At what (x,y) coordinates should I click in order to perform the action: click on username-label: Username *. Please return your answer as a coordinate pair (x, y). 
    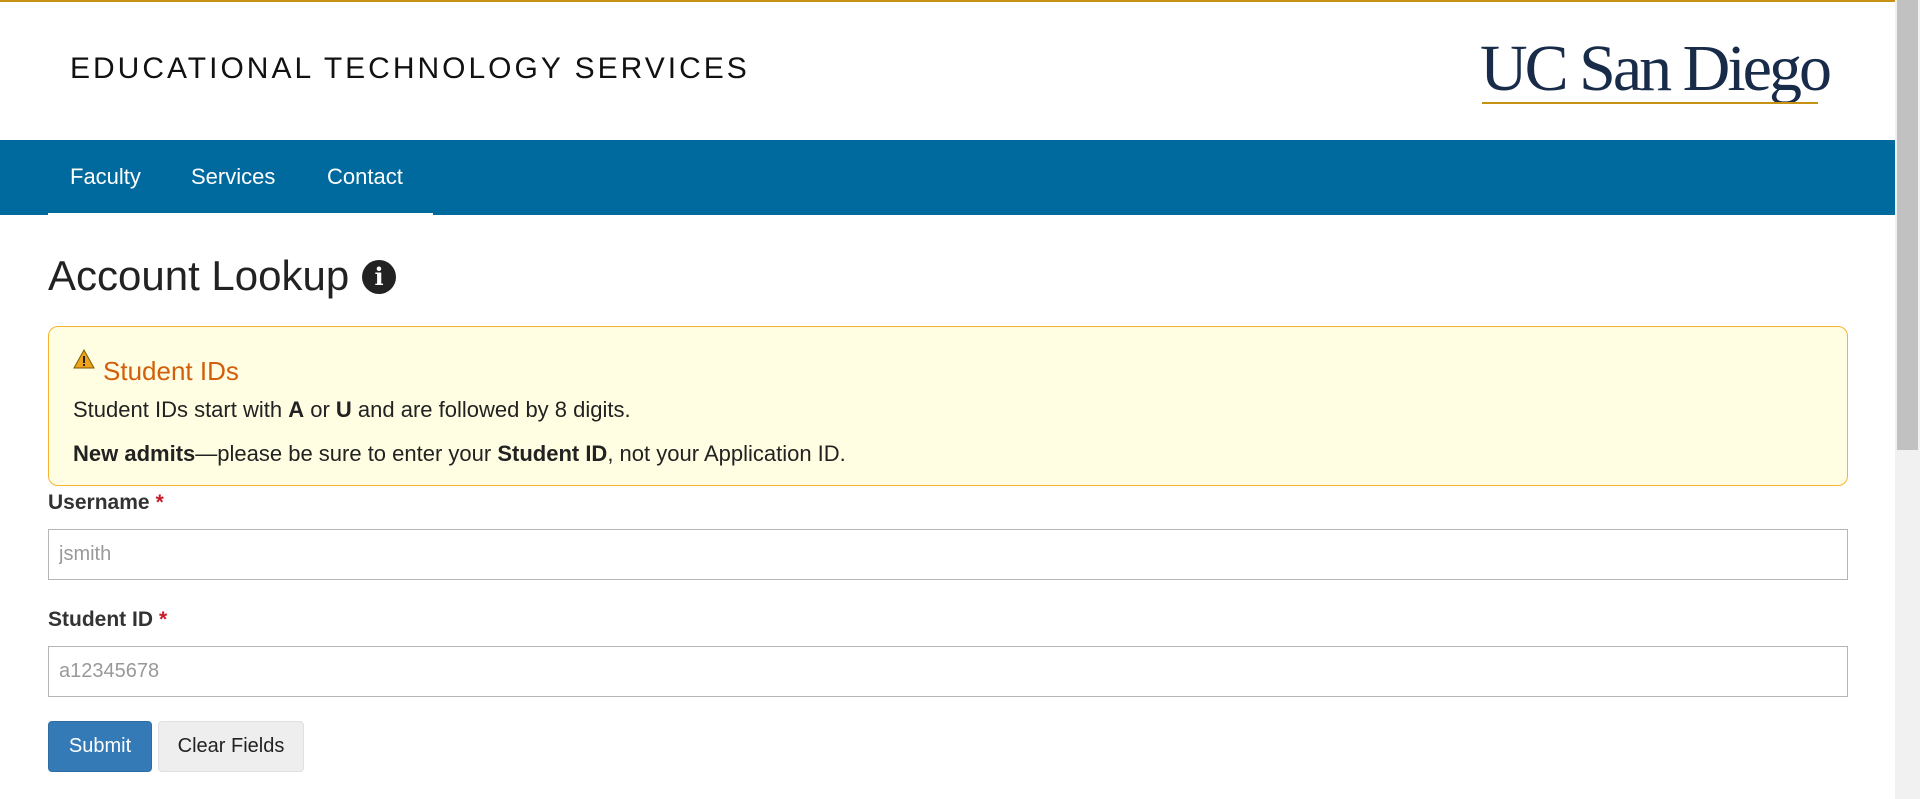
    Looking at the image, I should click on (106, 502).